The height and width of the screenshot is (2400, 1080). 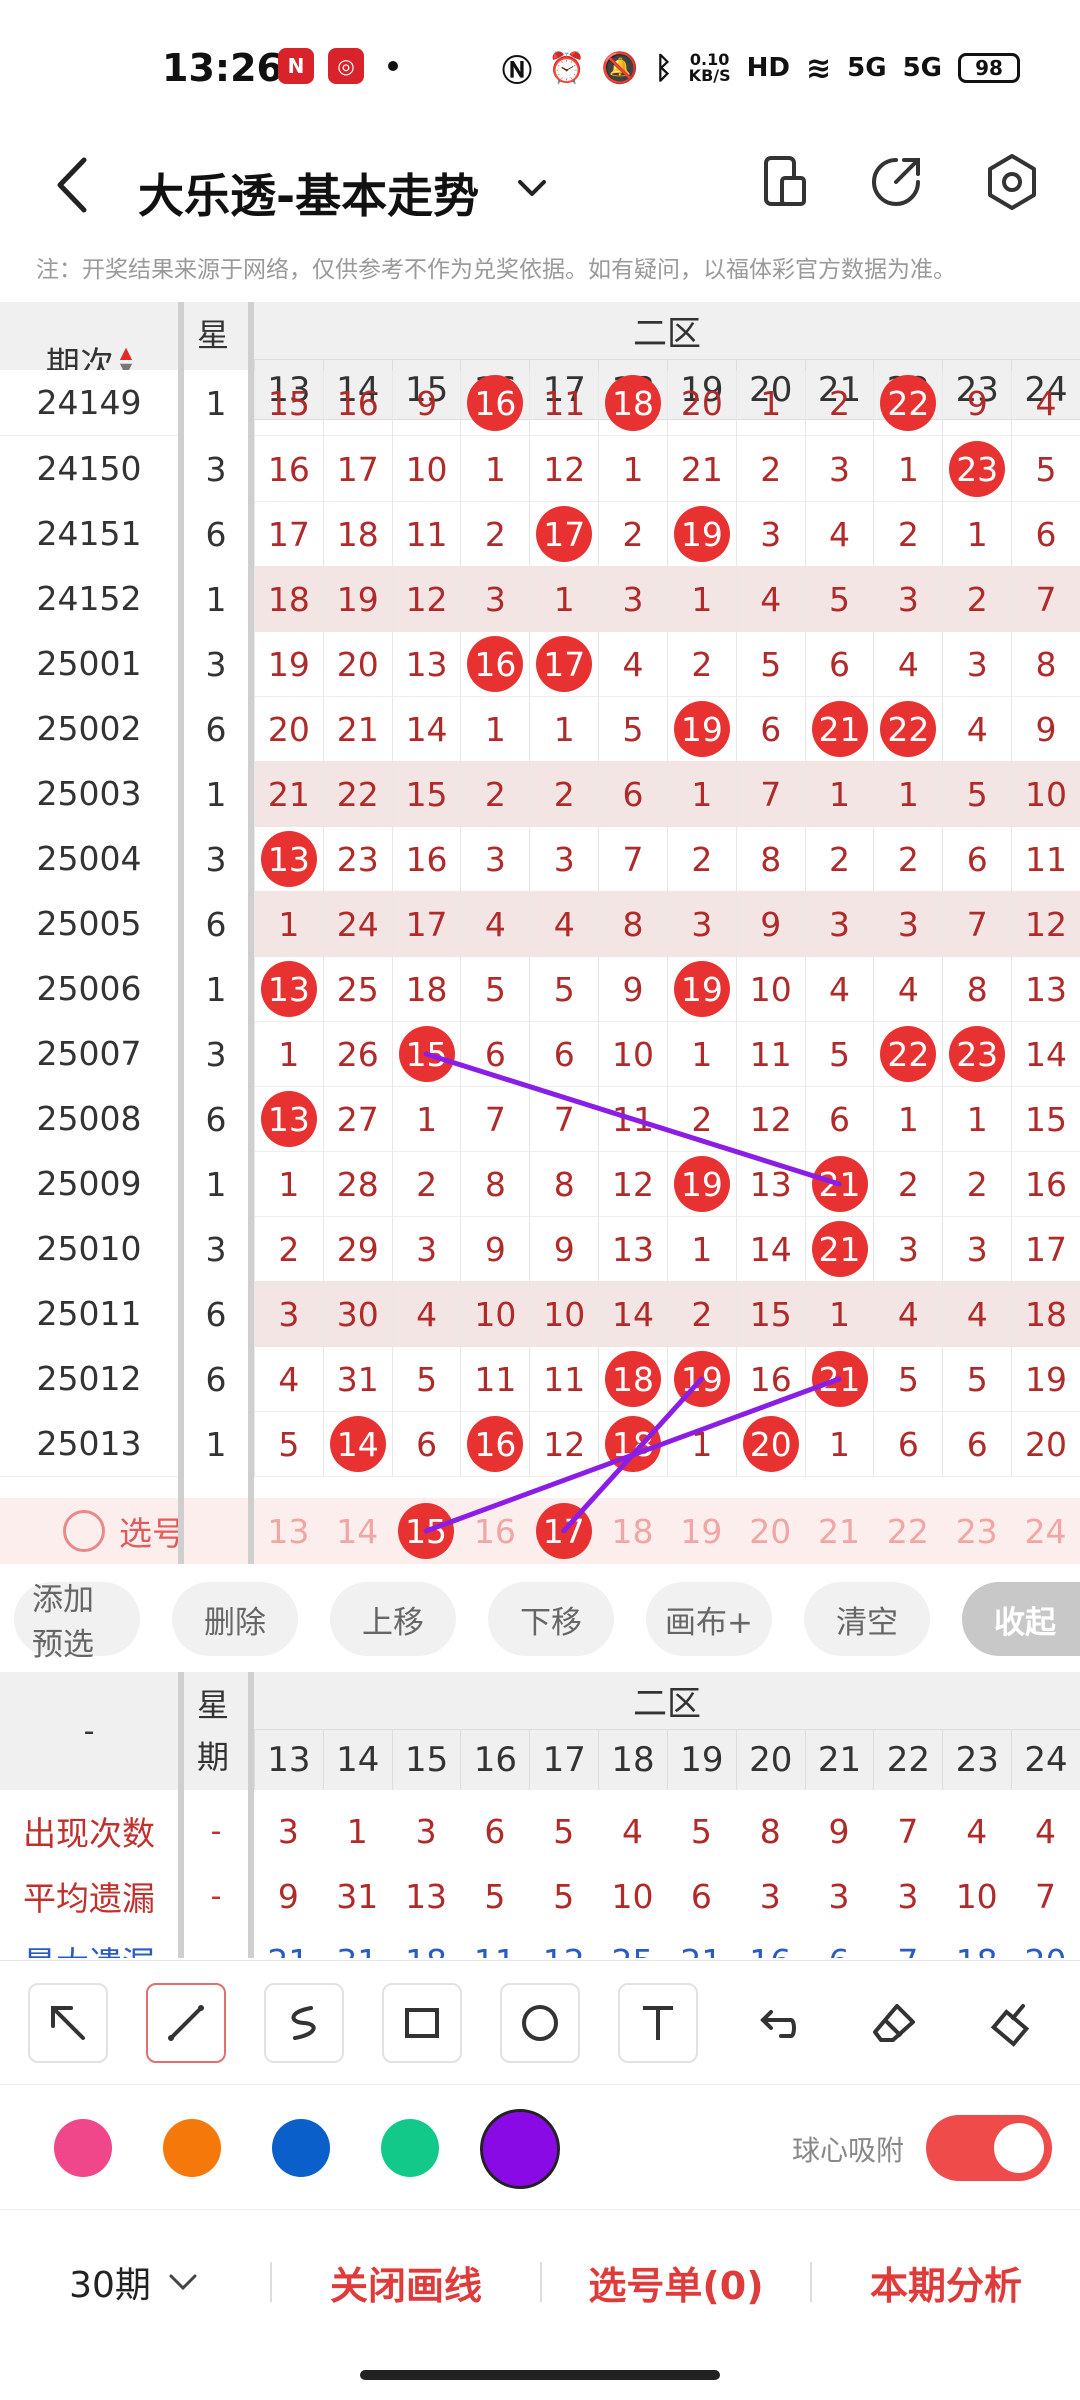 What do you see at coordinates (770, 1531) in the screenshot?
I see `select-number-cell: 20` at bounding box center [770, 1531].